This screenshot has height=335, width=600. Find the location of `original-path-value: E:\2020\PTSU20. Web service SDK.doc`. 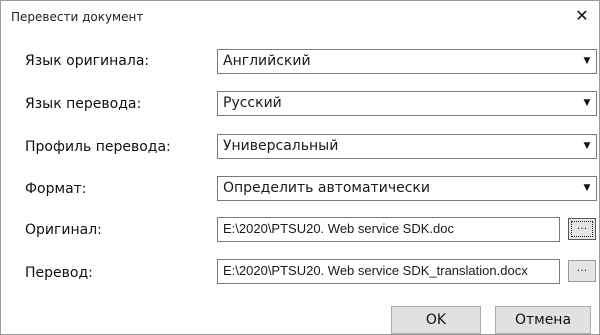

original-path-value: E:\2020\PTSU20. Web service SDK.doc is located at coordinates (338, 228).